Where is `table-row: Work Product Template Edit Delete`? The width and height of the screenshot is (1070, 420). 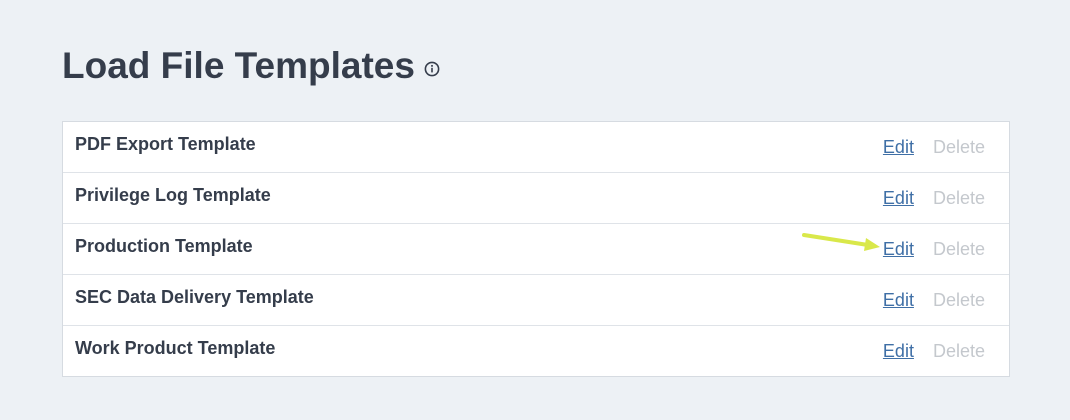
table-row: Work Product Template Edit Delete is located at coordinates (536, 351).